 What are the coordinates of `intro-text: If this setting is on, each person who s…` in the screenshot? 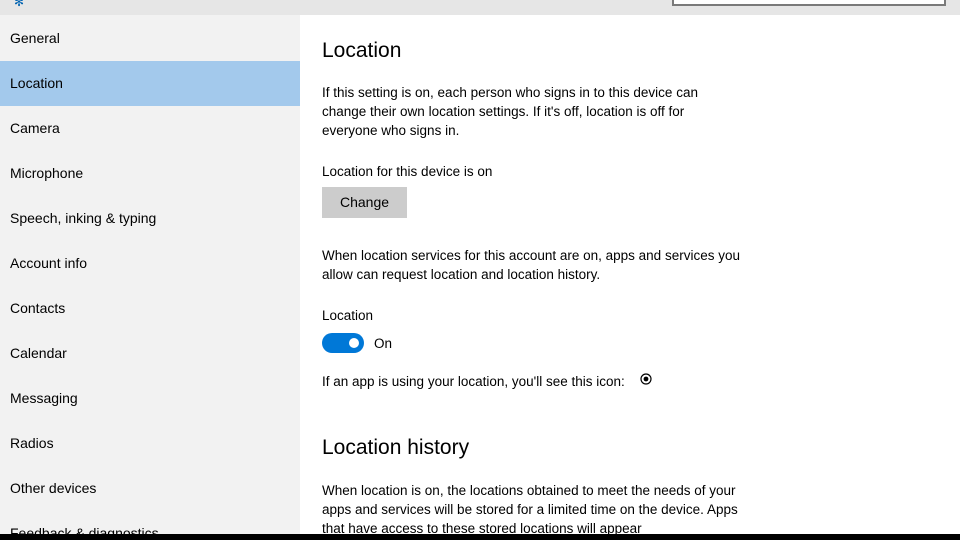 It's located at (510, 111).